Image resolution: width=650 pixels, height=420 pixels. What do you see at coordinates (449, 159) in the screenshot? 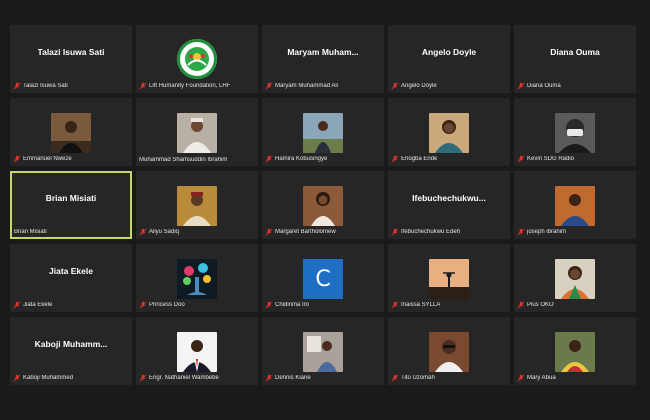
I see `participant-label: Enogba Ende` at bounding box center [449, 159].